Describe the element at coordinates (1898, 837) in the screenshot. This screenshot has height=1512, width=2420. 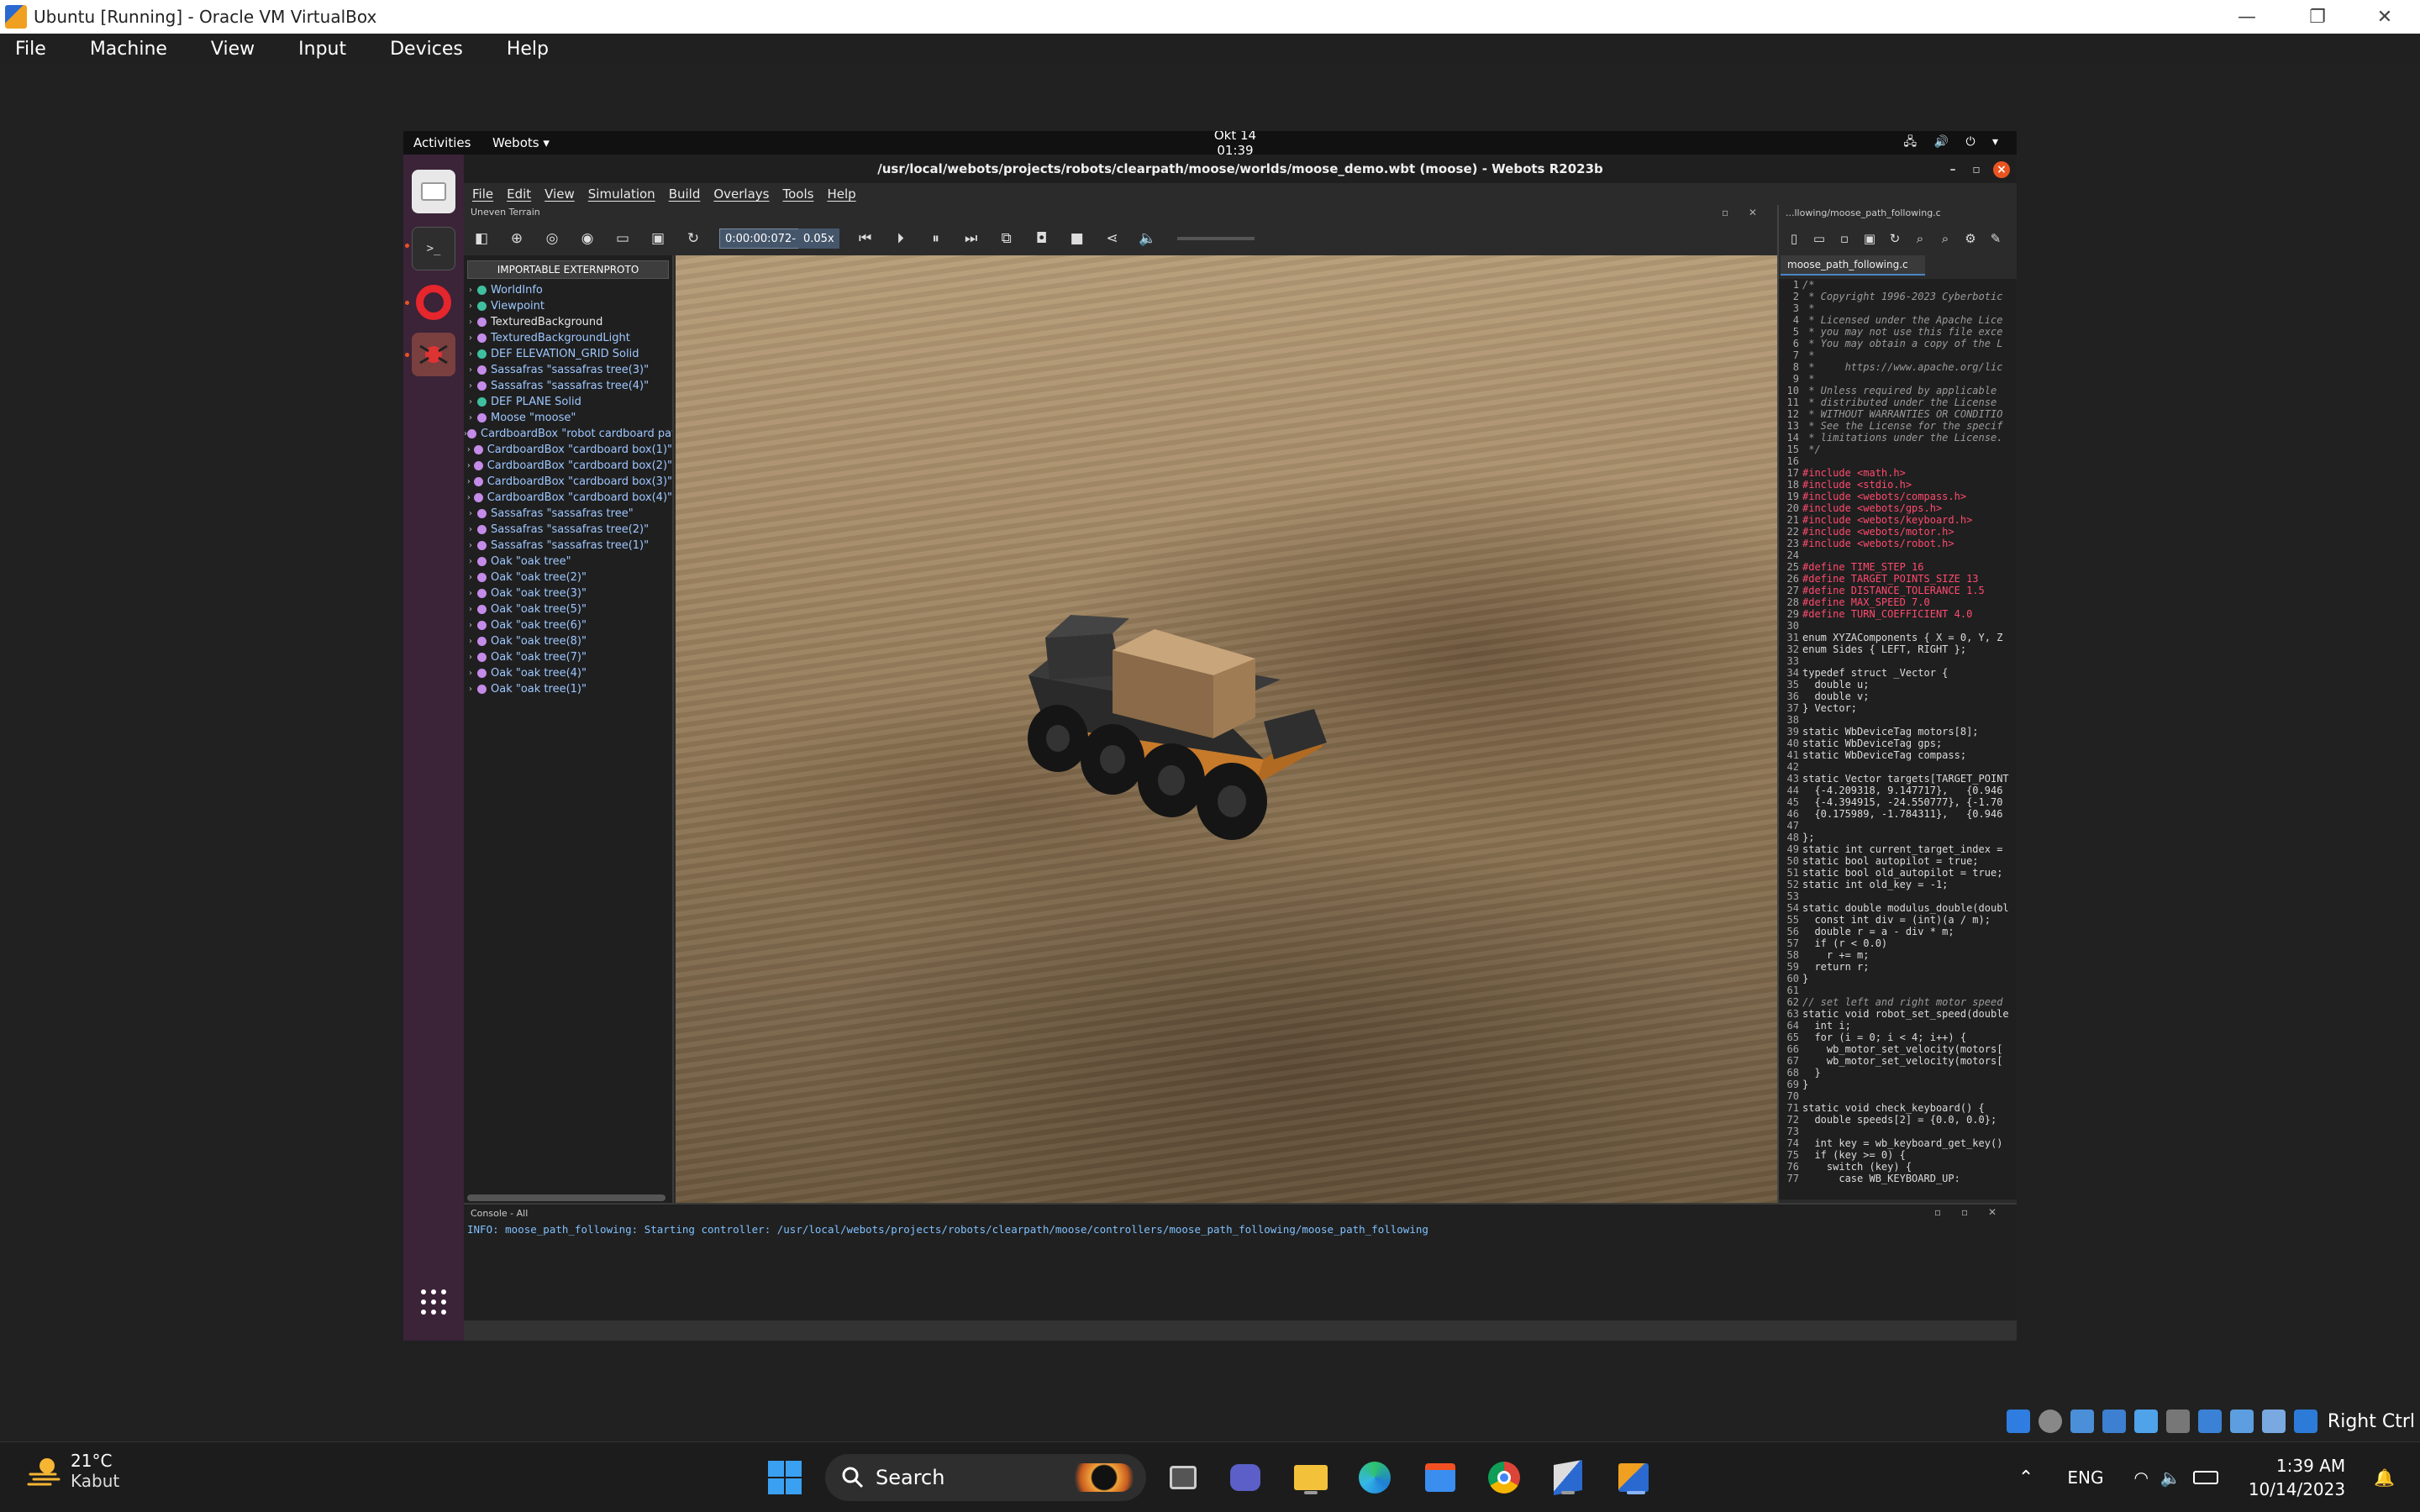
I see `code-line: 48};` at that location.